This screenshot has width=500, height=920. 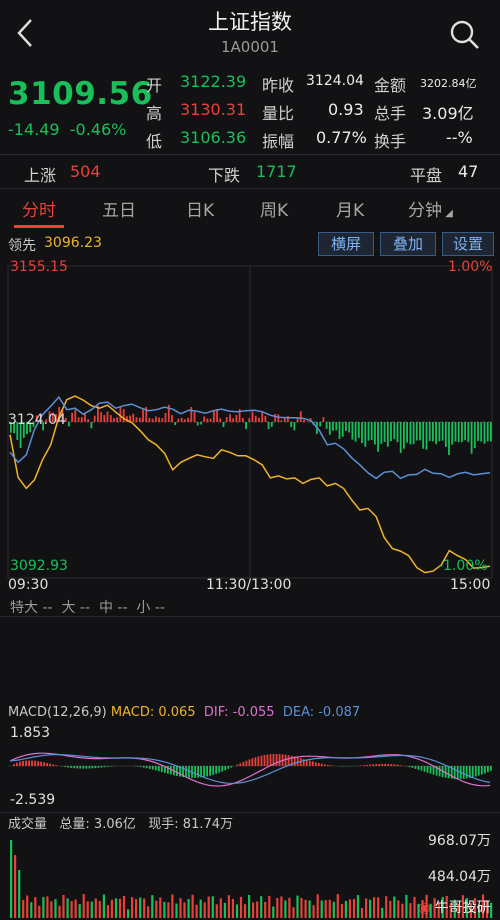 I want to click on amount-value: 3202.84亿, so click(x=448, y=83).